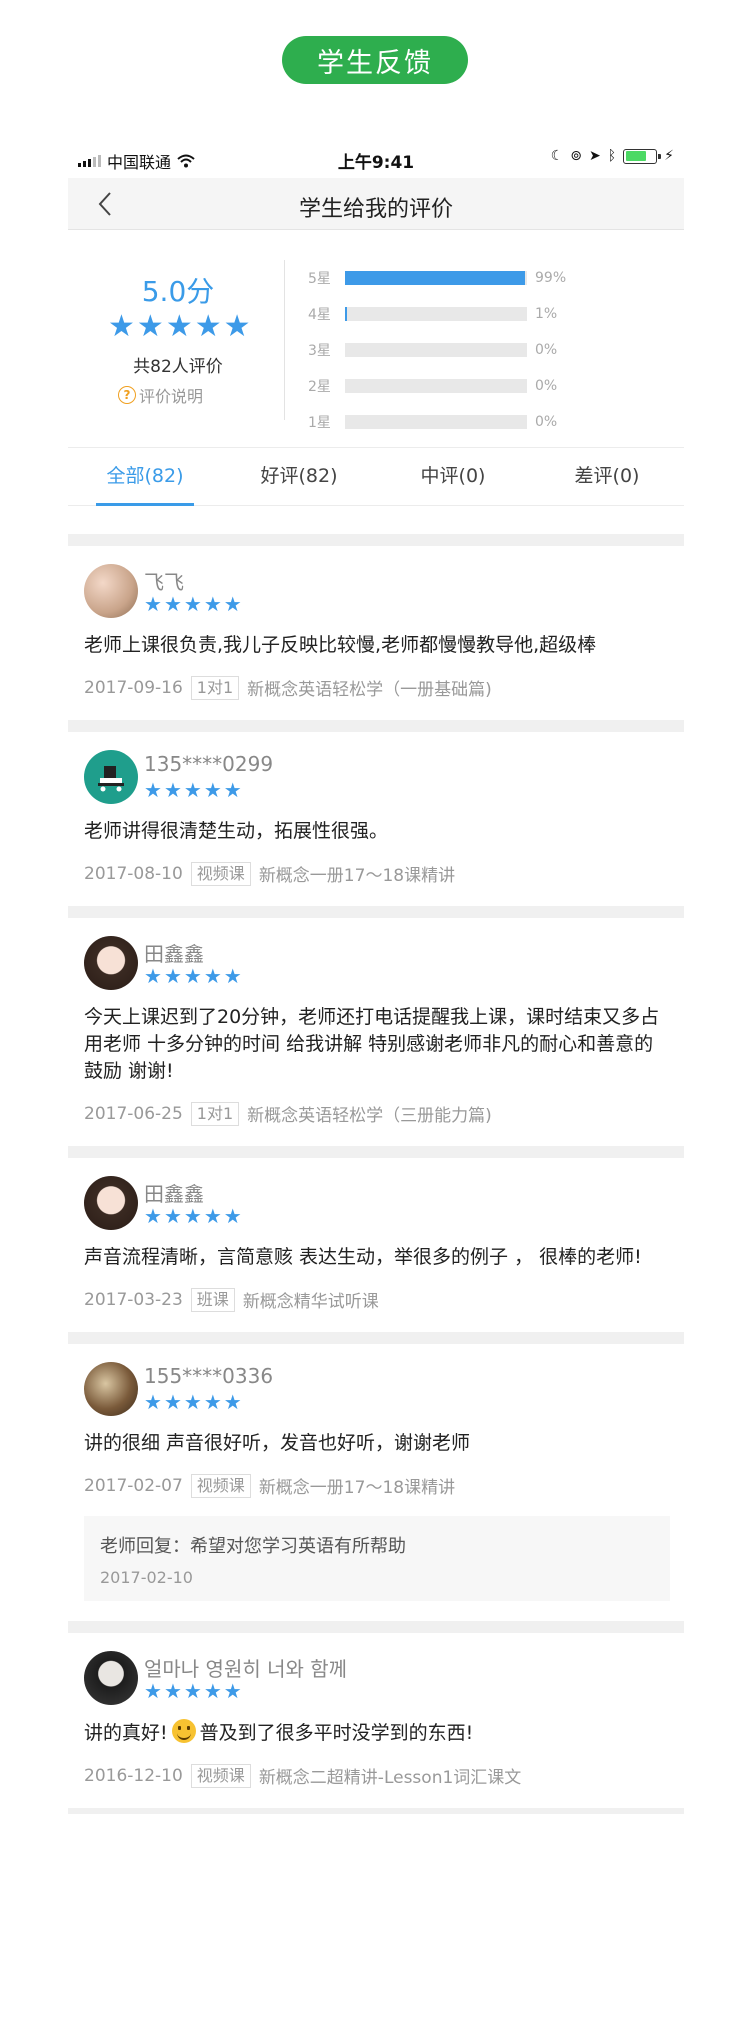 The height and width of the screenshot is (2020, 750). I want to click on review-text: 老师讲得很清楚生动，拓展性很强。, so click(236, 831).